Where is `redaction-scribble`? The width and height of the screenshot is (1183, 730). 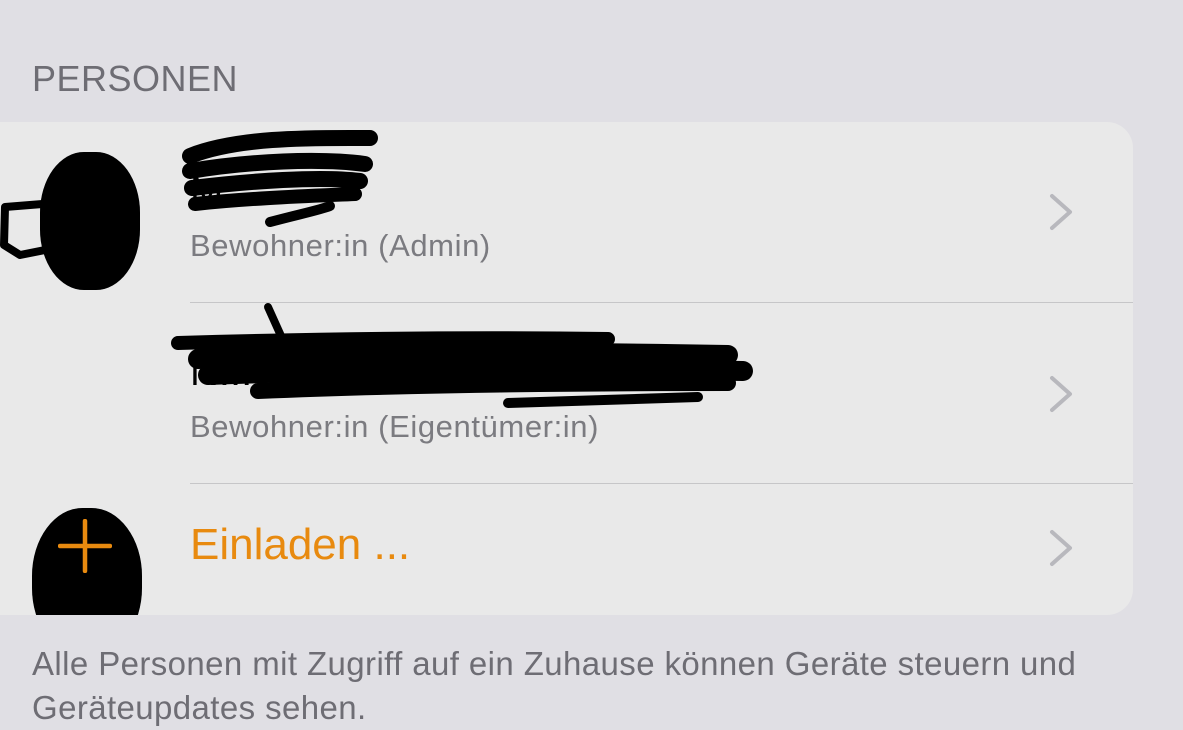
redaction-scribble is located at coordinates (32, 229).